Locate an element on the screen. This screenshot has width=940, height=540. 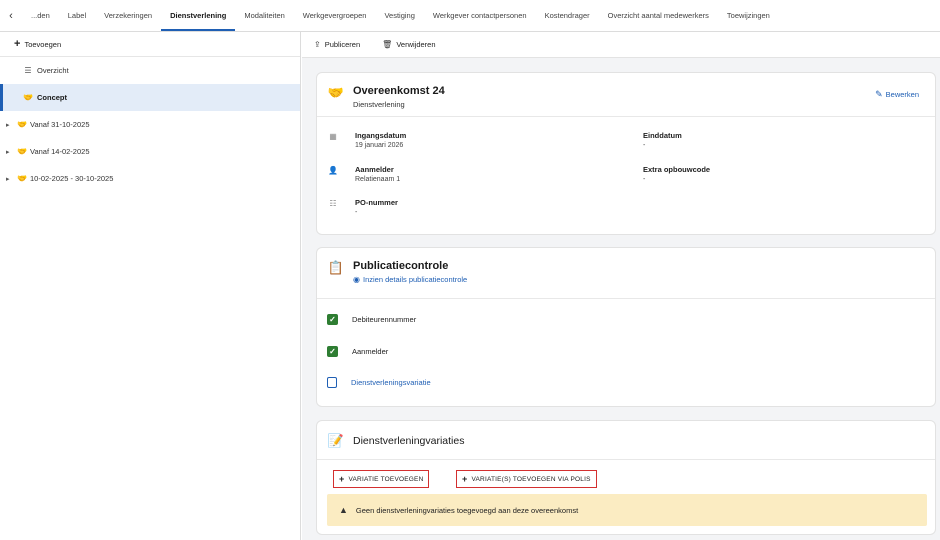
tab-modaliteiten: Modaliteiten is located at coordinates (264, 15).